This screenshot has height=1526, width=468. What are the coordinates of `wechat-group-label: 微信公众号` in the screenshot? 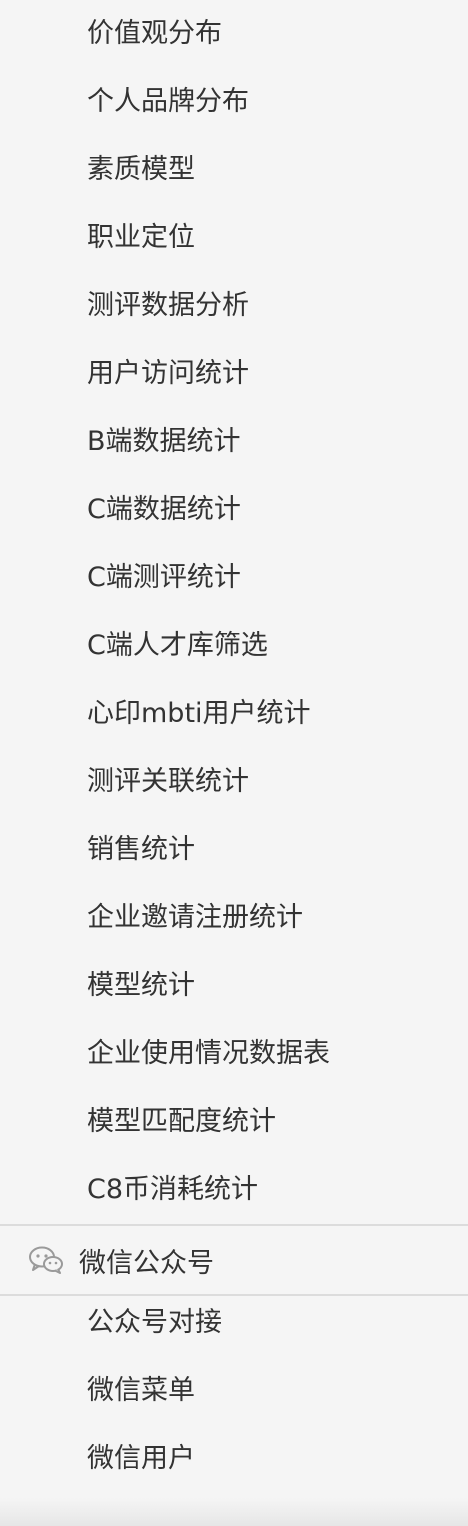 It's located at (146, 1263).